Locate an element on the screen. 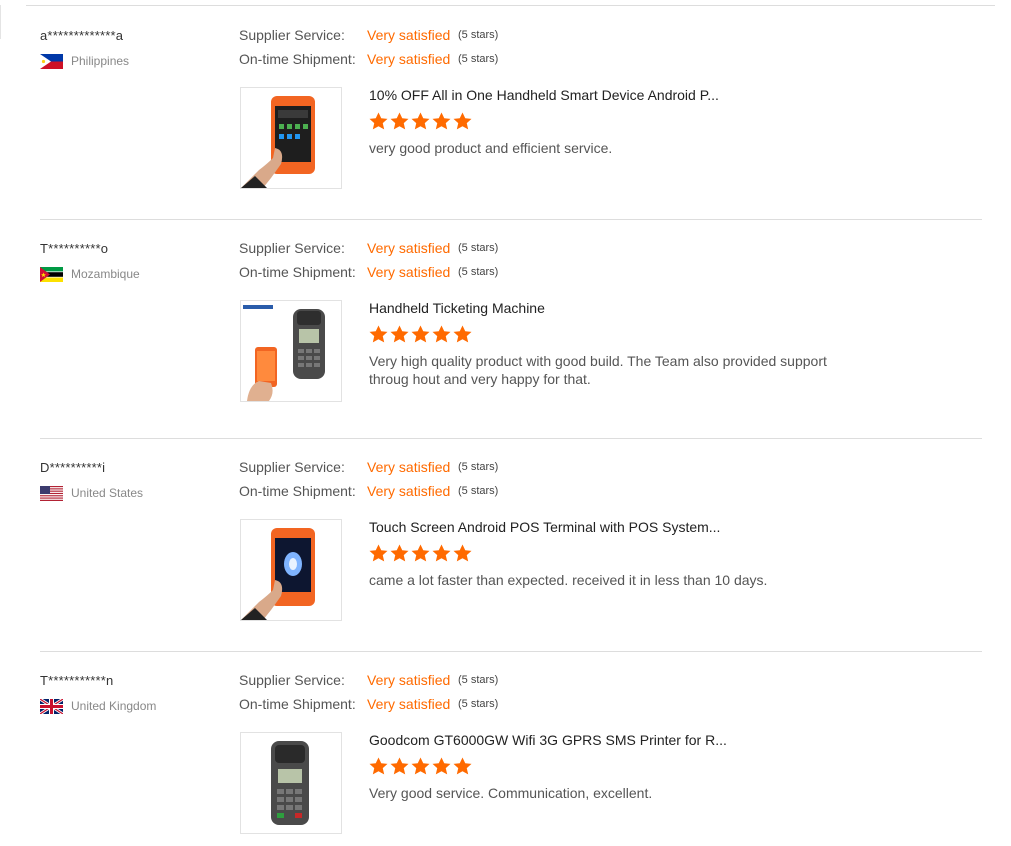  reviewer-country: United Kingdom is located at coordinates (98, 706).